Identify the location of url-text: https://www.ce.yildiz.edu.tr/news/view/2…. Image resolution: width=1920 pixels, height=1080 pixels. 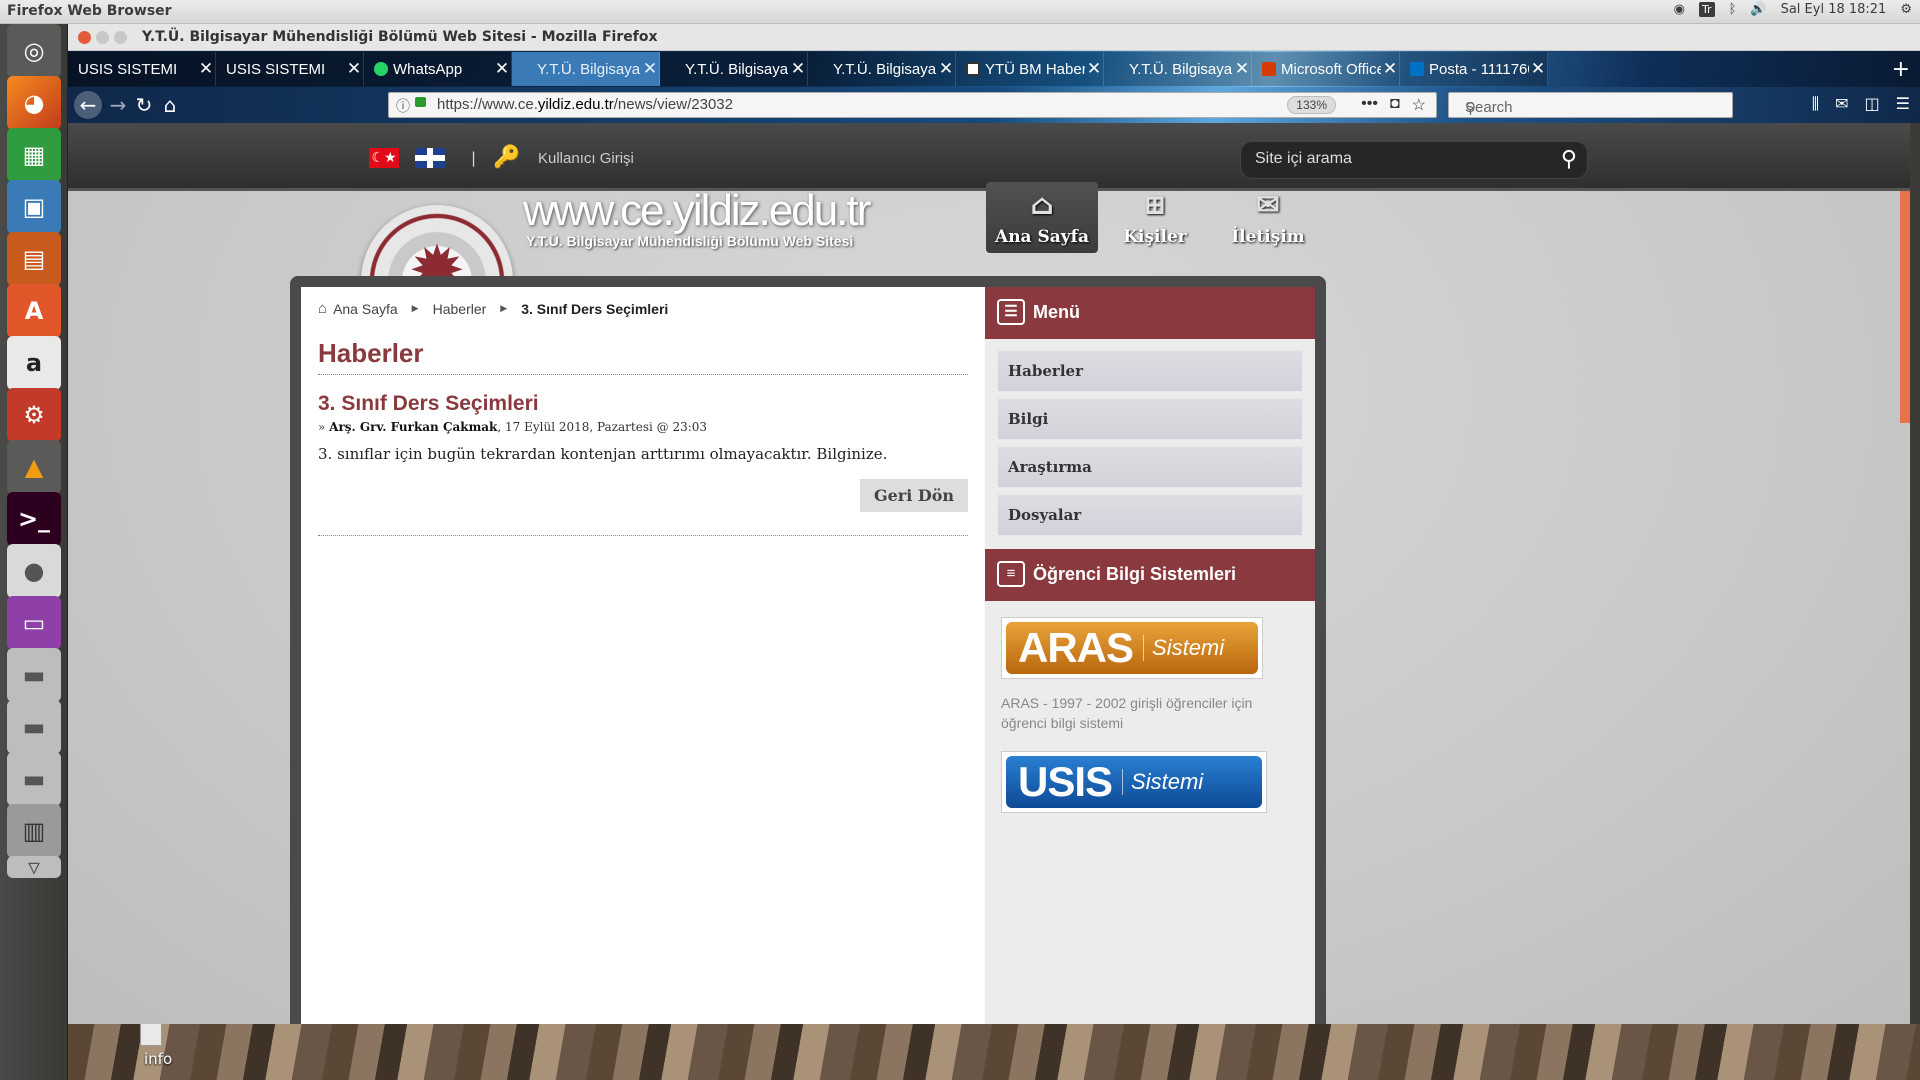
(585, 104).